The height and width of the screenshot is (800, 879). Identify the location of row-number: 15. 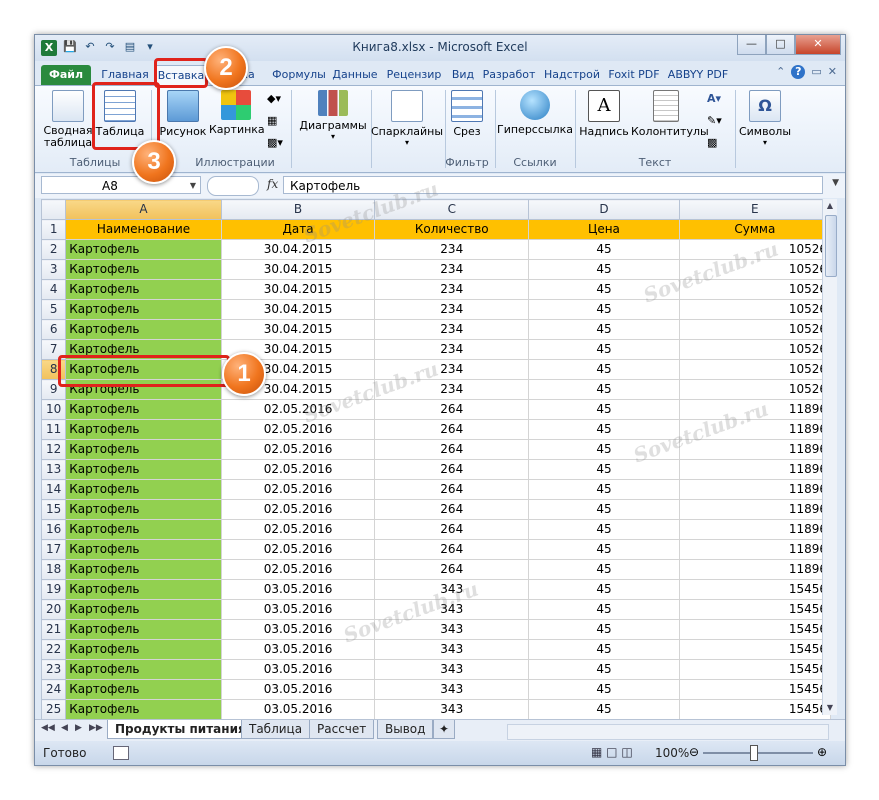
(54, 509).